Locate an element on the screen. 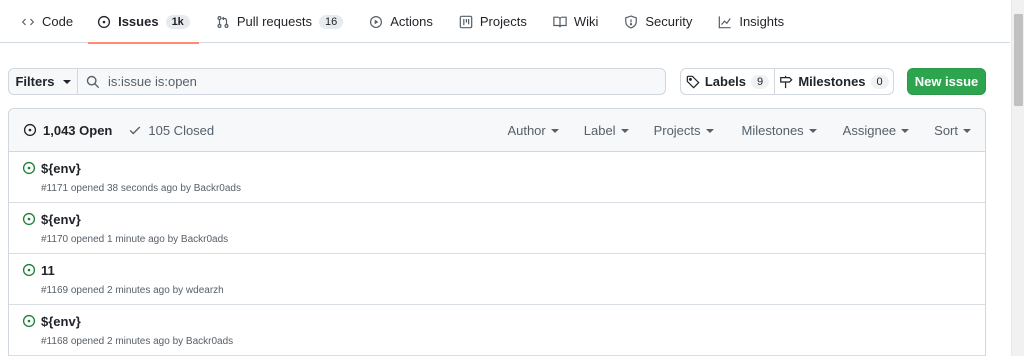  open-issues-toggle: 1,043 Open is located at coordinates (67, 130).